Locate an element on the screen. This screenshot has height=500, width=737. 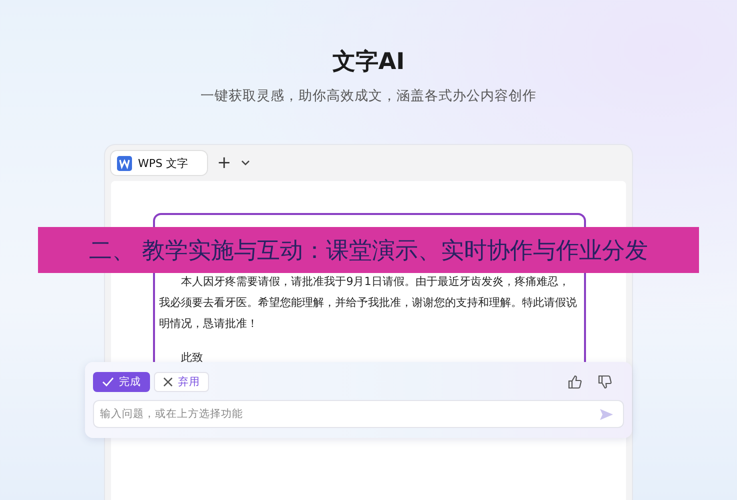
tab-label: WPS 文字 is located at coordinates (163, 163).